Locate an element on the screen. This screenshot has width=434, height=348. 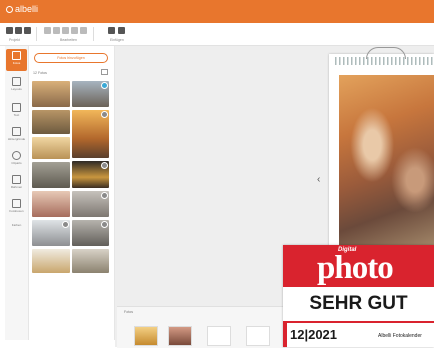
chevron-left-icon: ‹ is located at coordinates (318, 179).